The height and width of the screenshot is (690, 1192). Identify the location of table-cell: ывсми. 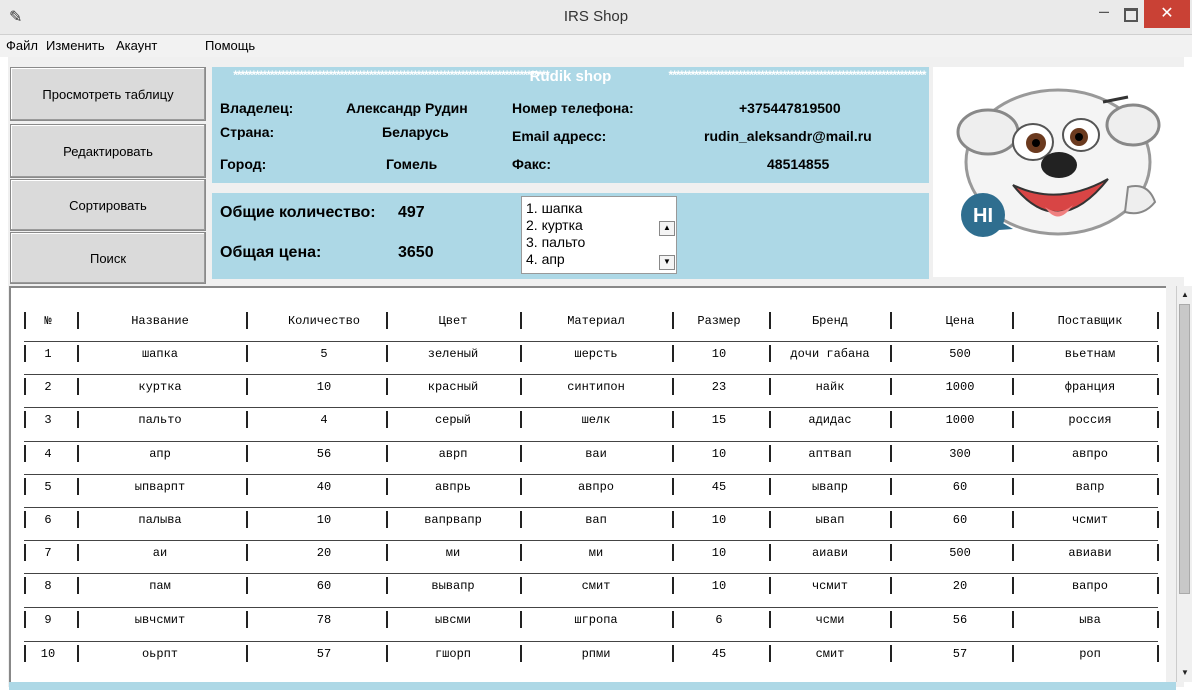
(452, 620).